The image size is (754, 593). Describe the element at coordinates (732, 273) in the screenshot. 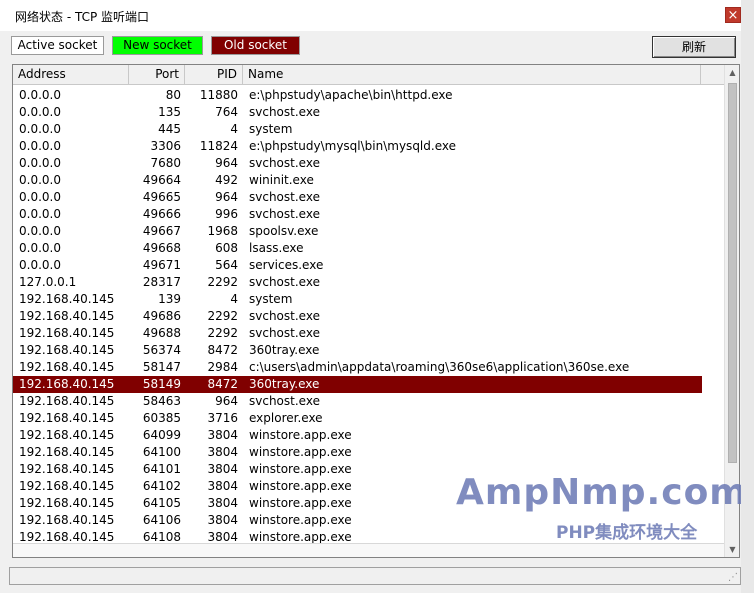

I see `scrollbar-thumb` at that location.